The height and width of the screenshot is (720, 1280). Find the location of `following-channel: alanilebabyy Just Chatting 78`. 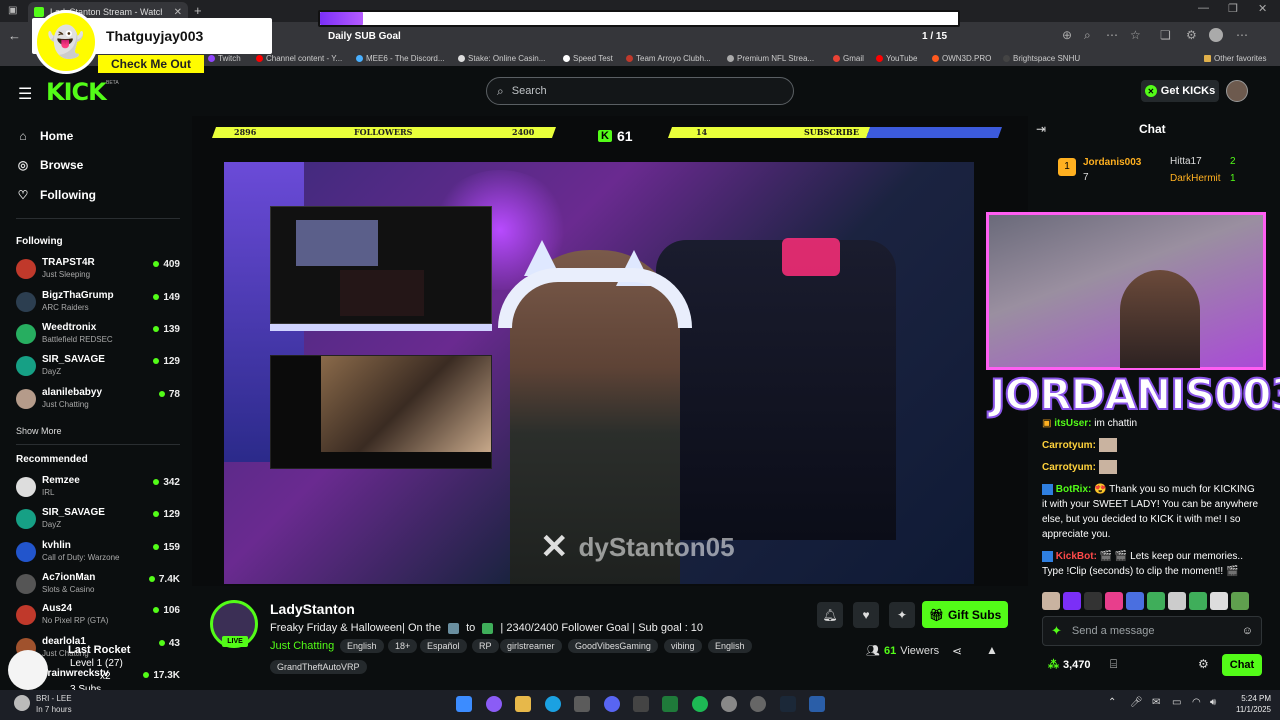

following-channel: alanilebabyy Just Chatting 78 is located at coordinates (98, 402).